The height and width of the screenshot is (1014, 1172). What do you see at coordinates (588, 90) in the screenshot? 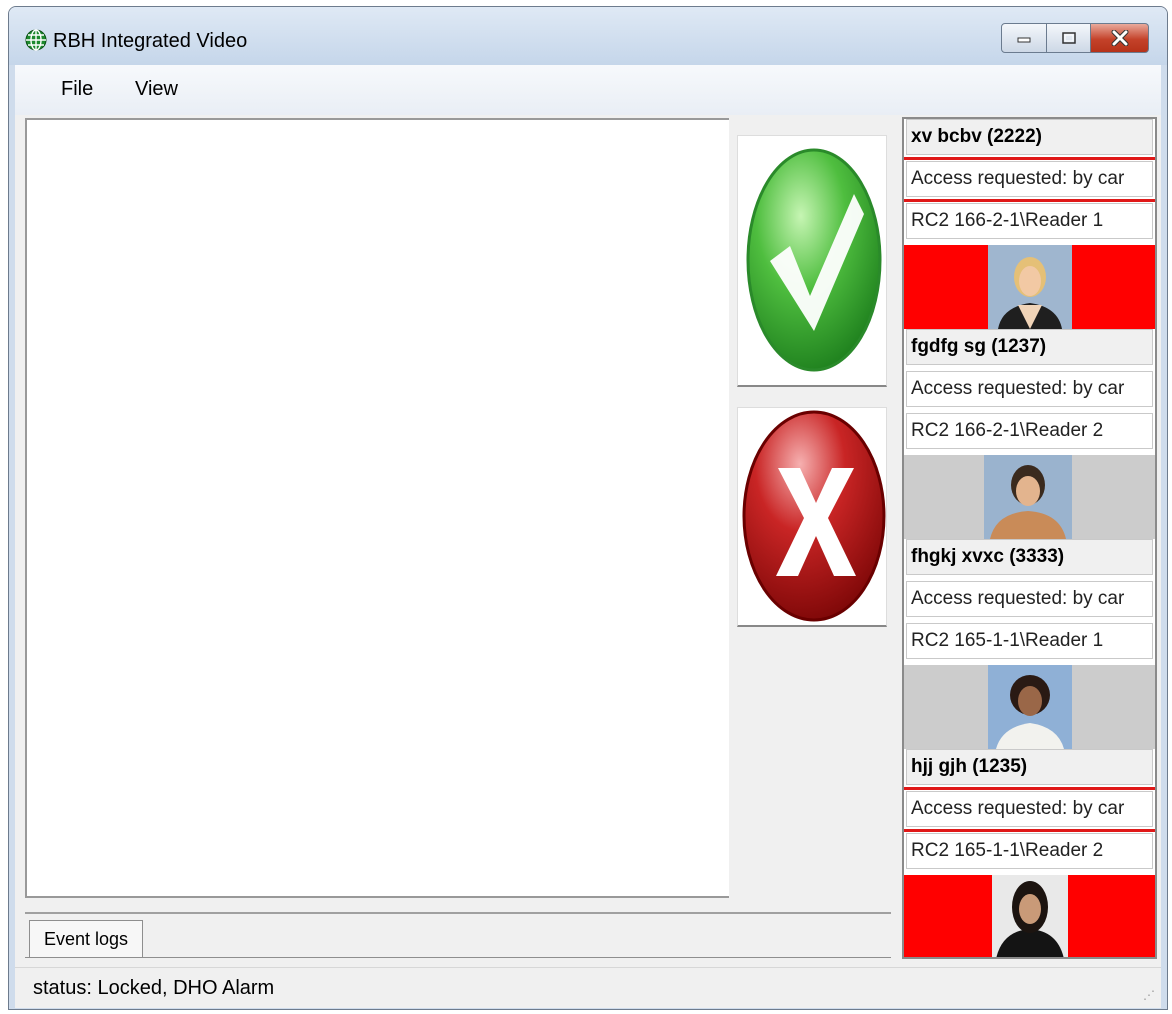
I see `menu-bar: File View` at bounding box center [588, 90].